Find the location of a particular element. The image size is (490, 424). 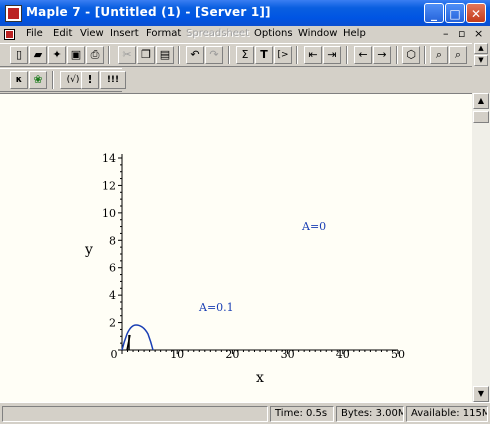

maple-app-icon is located at coordinates (13, 13).